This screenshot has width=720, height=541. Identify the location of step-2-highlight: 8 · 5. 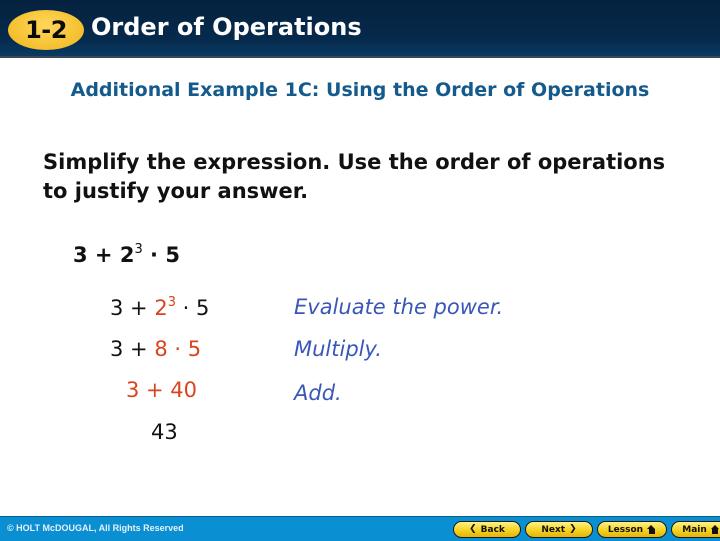
(178, 349).